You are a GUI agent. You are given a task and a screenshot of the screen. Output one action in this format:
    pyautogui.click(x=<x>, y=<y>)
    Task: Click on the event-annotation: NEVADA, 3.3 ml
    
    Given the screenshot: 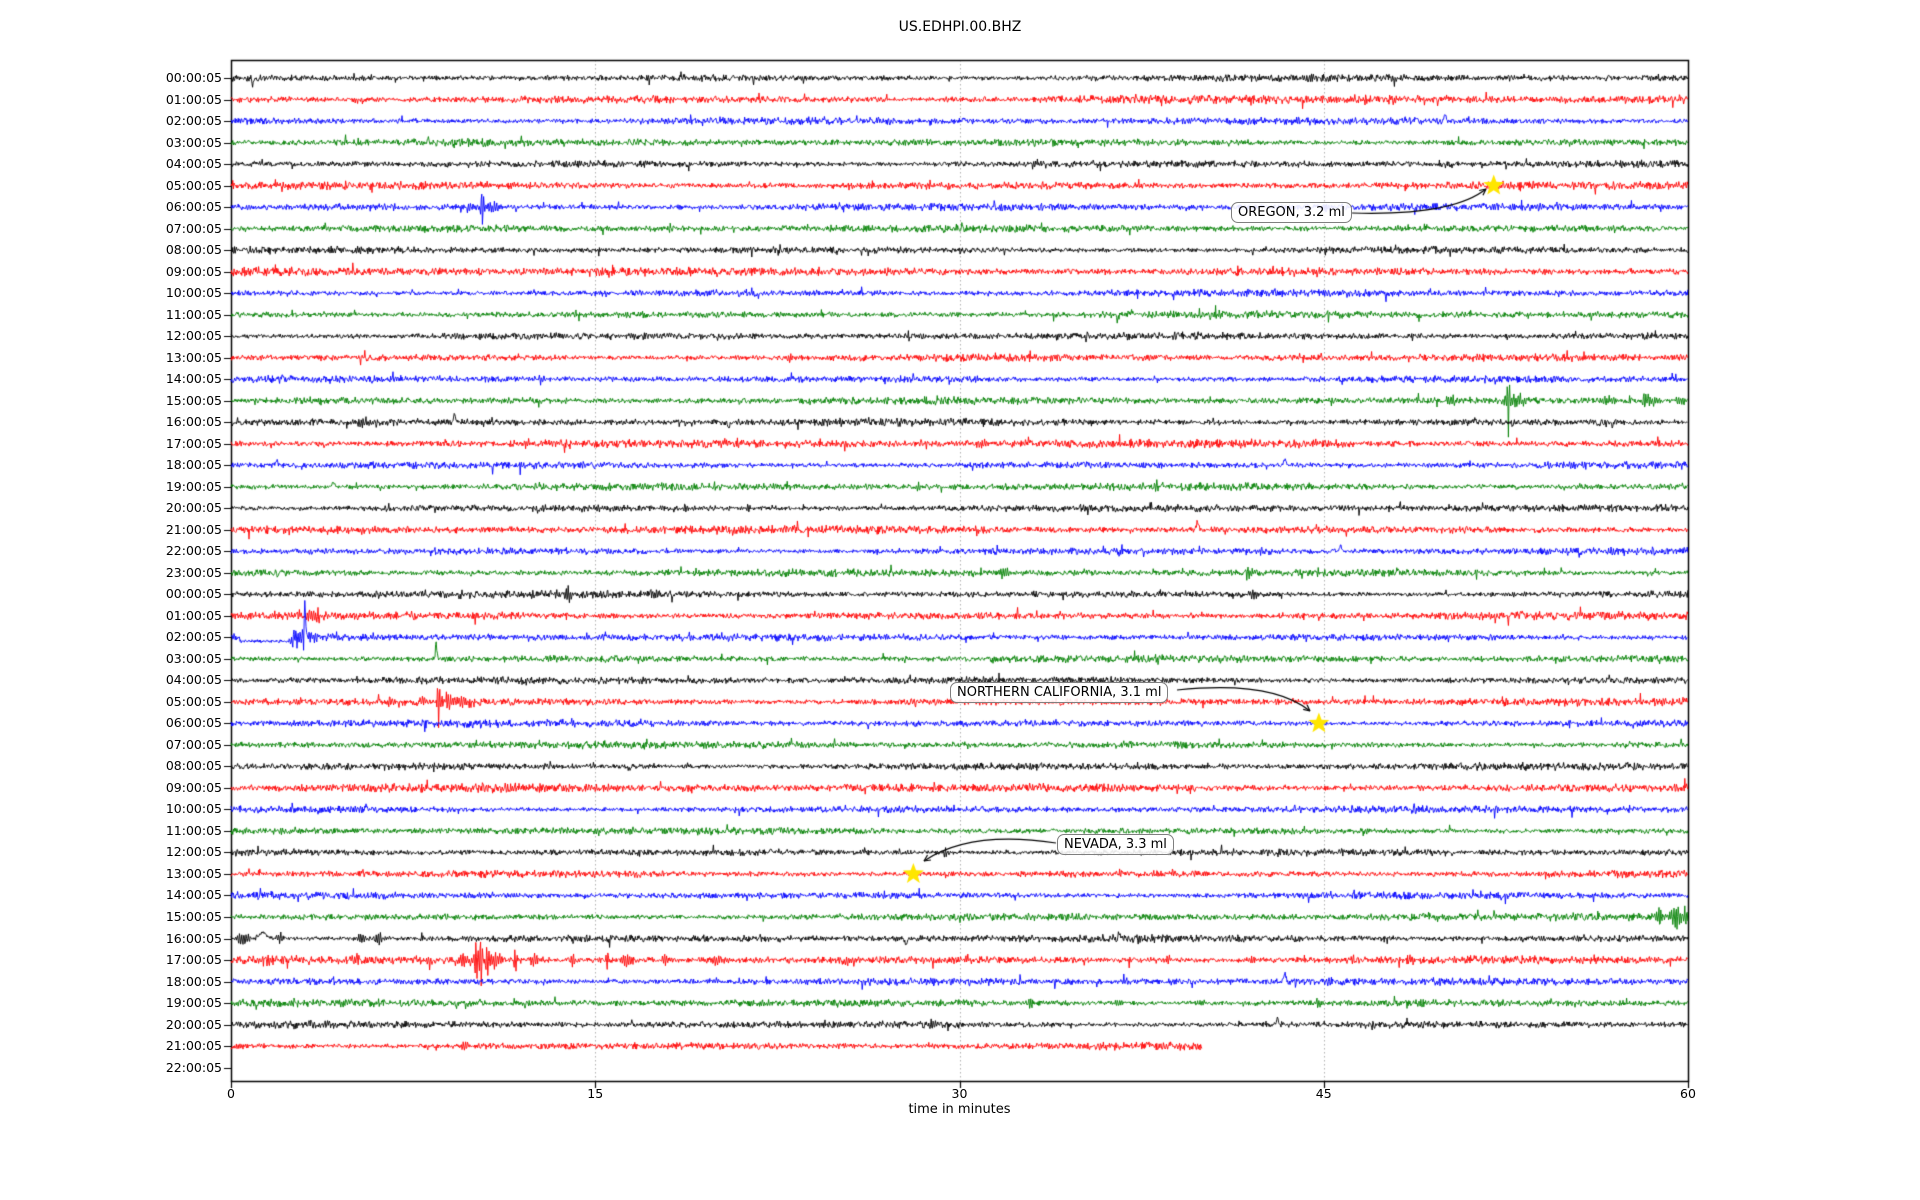 What is the action you would take?
    pyautogui.click(x=1115, y=844)
    